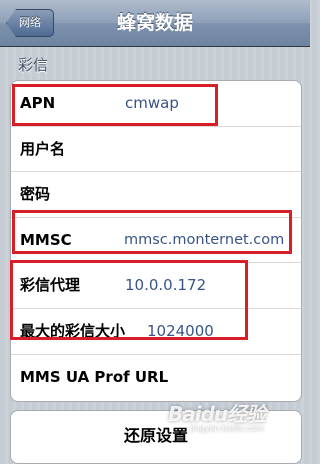  Describe the element at coordinates (43, 148) in the screenshot. I see `username-label: 用户名` at that location.